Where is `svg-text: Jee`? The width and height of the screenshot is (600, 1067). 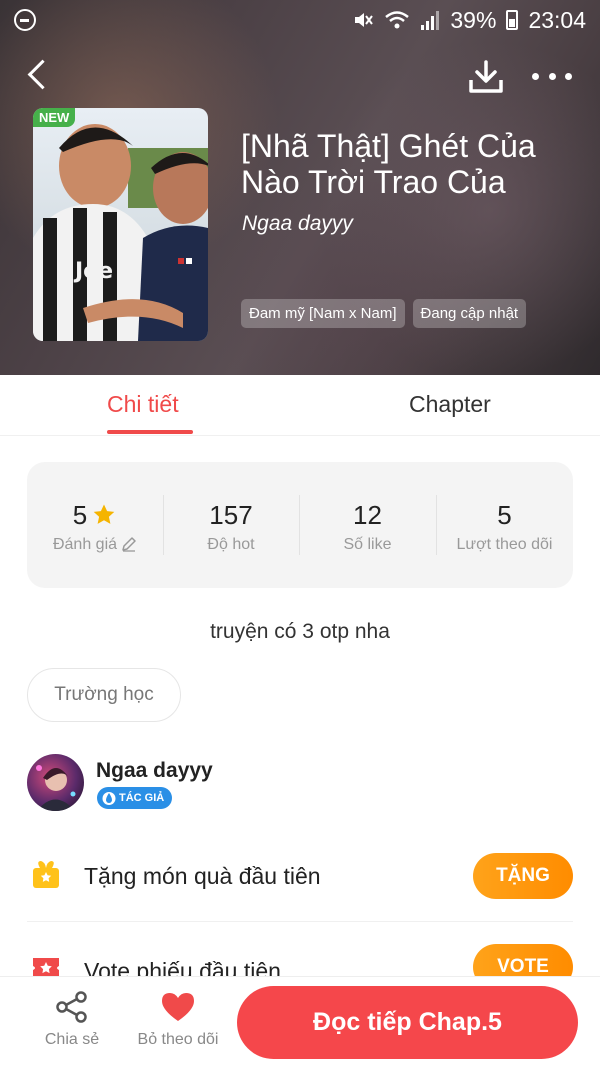 svg-text: Jee is located at coordinates (93, 271).